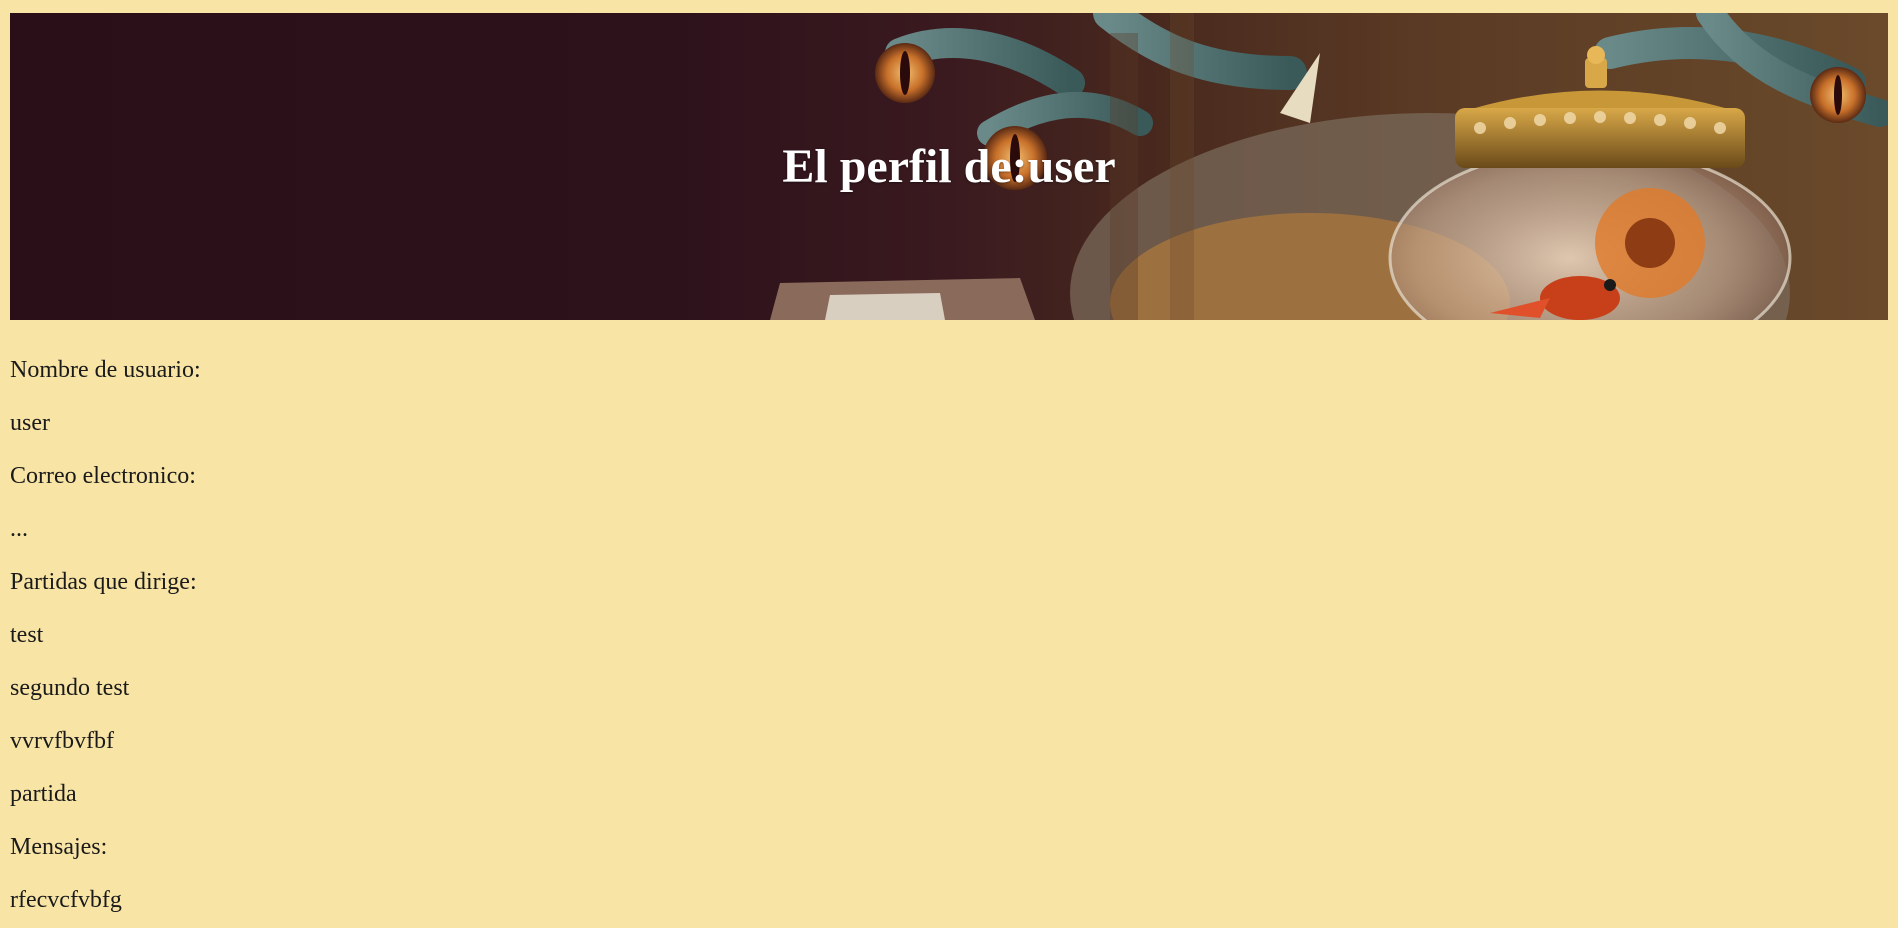 Image resolution: width=1898 pixels, height=928 pixels. I want to click on message-item: rfecvcfvbfg, so click(66, 900).